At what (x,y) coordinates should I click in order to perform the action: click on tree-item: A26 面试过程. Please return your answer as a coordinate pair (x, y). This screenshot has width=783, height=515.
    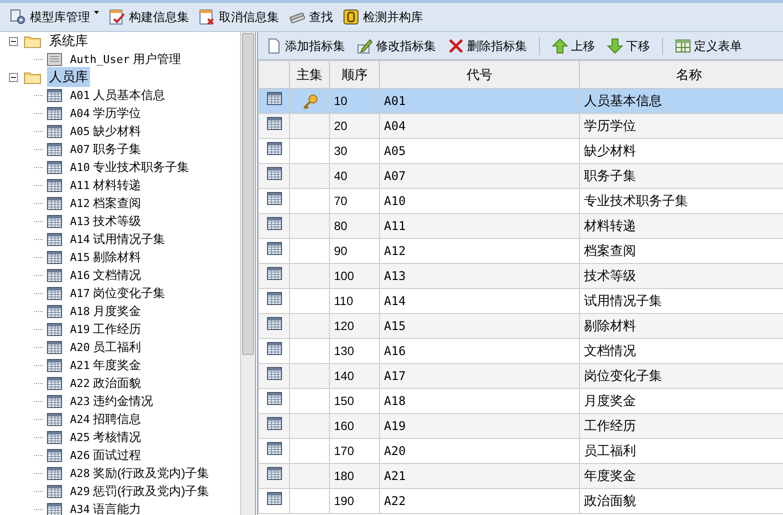
    Looking at the image, I should click on (106, 455).